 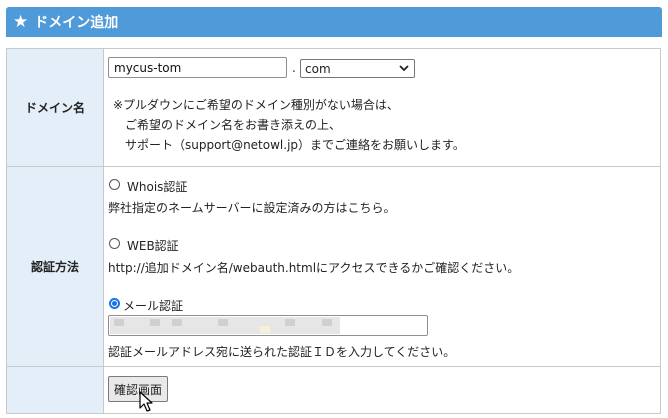 I want to click on web-radio, so click(x=114, y=243).